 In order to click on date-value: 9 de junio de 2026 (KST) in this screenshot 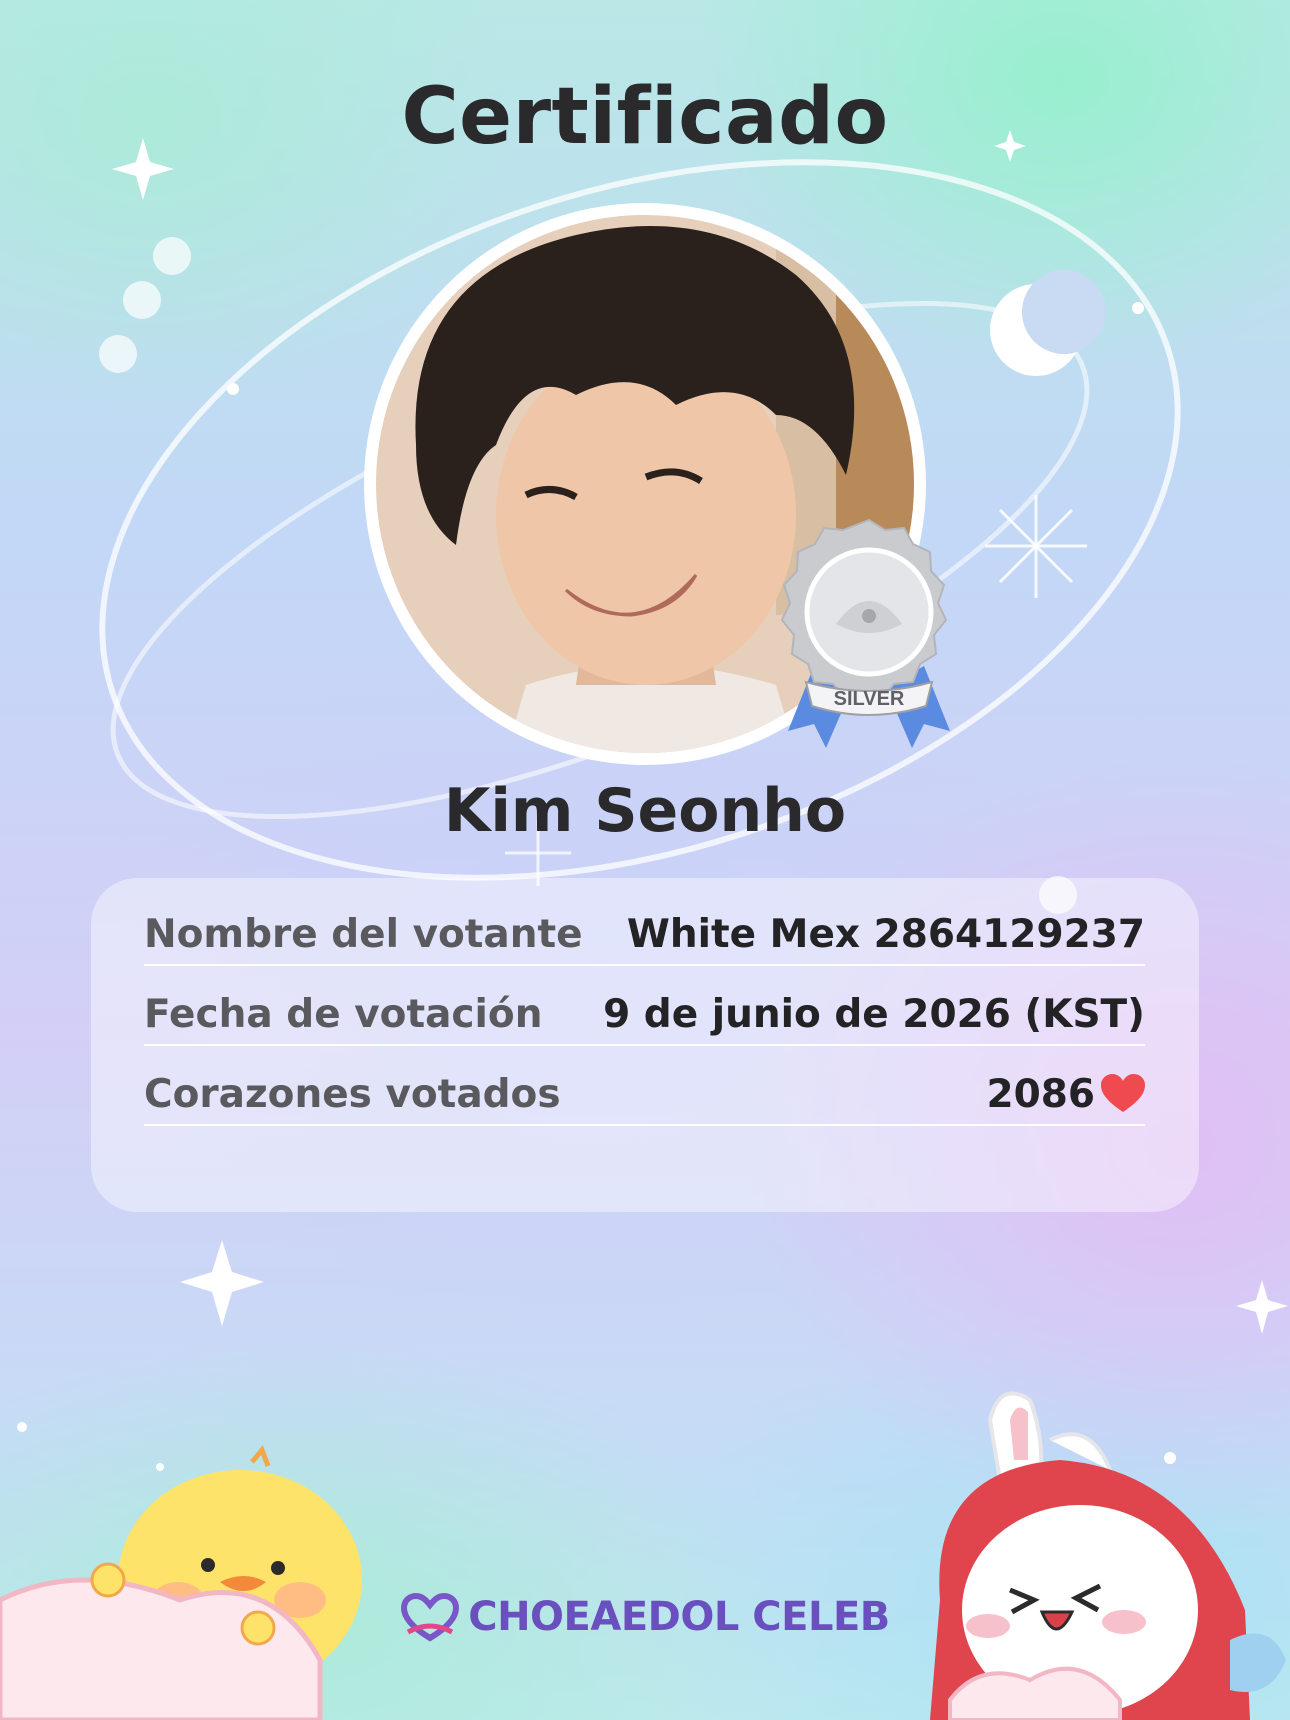, I will do `click(874, 1014)`.